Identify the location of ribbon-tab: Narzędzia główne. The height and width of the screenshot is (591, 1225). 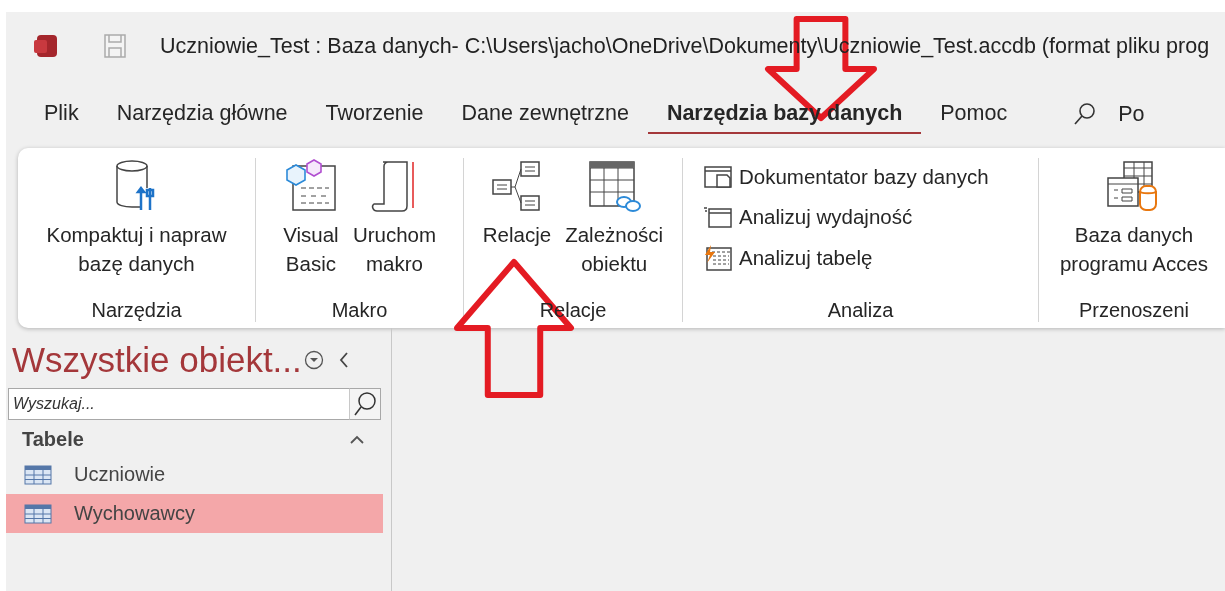
(202, 114).